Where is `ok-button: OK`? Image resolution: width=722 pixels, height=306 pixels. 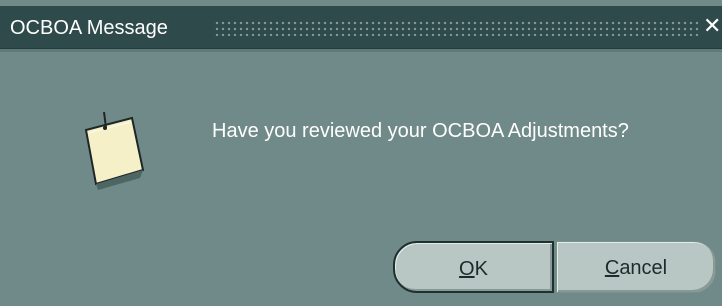
ok-button: OK is located at coordinates (473, 267).